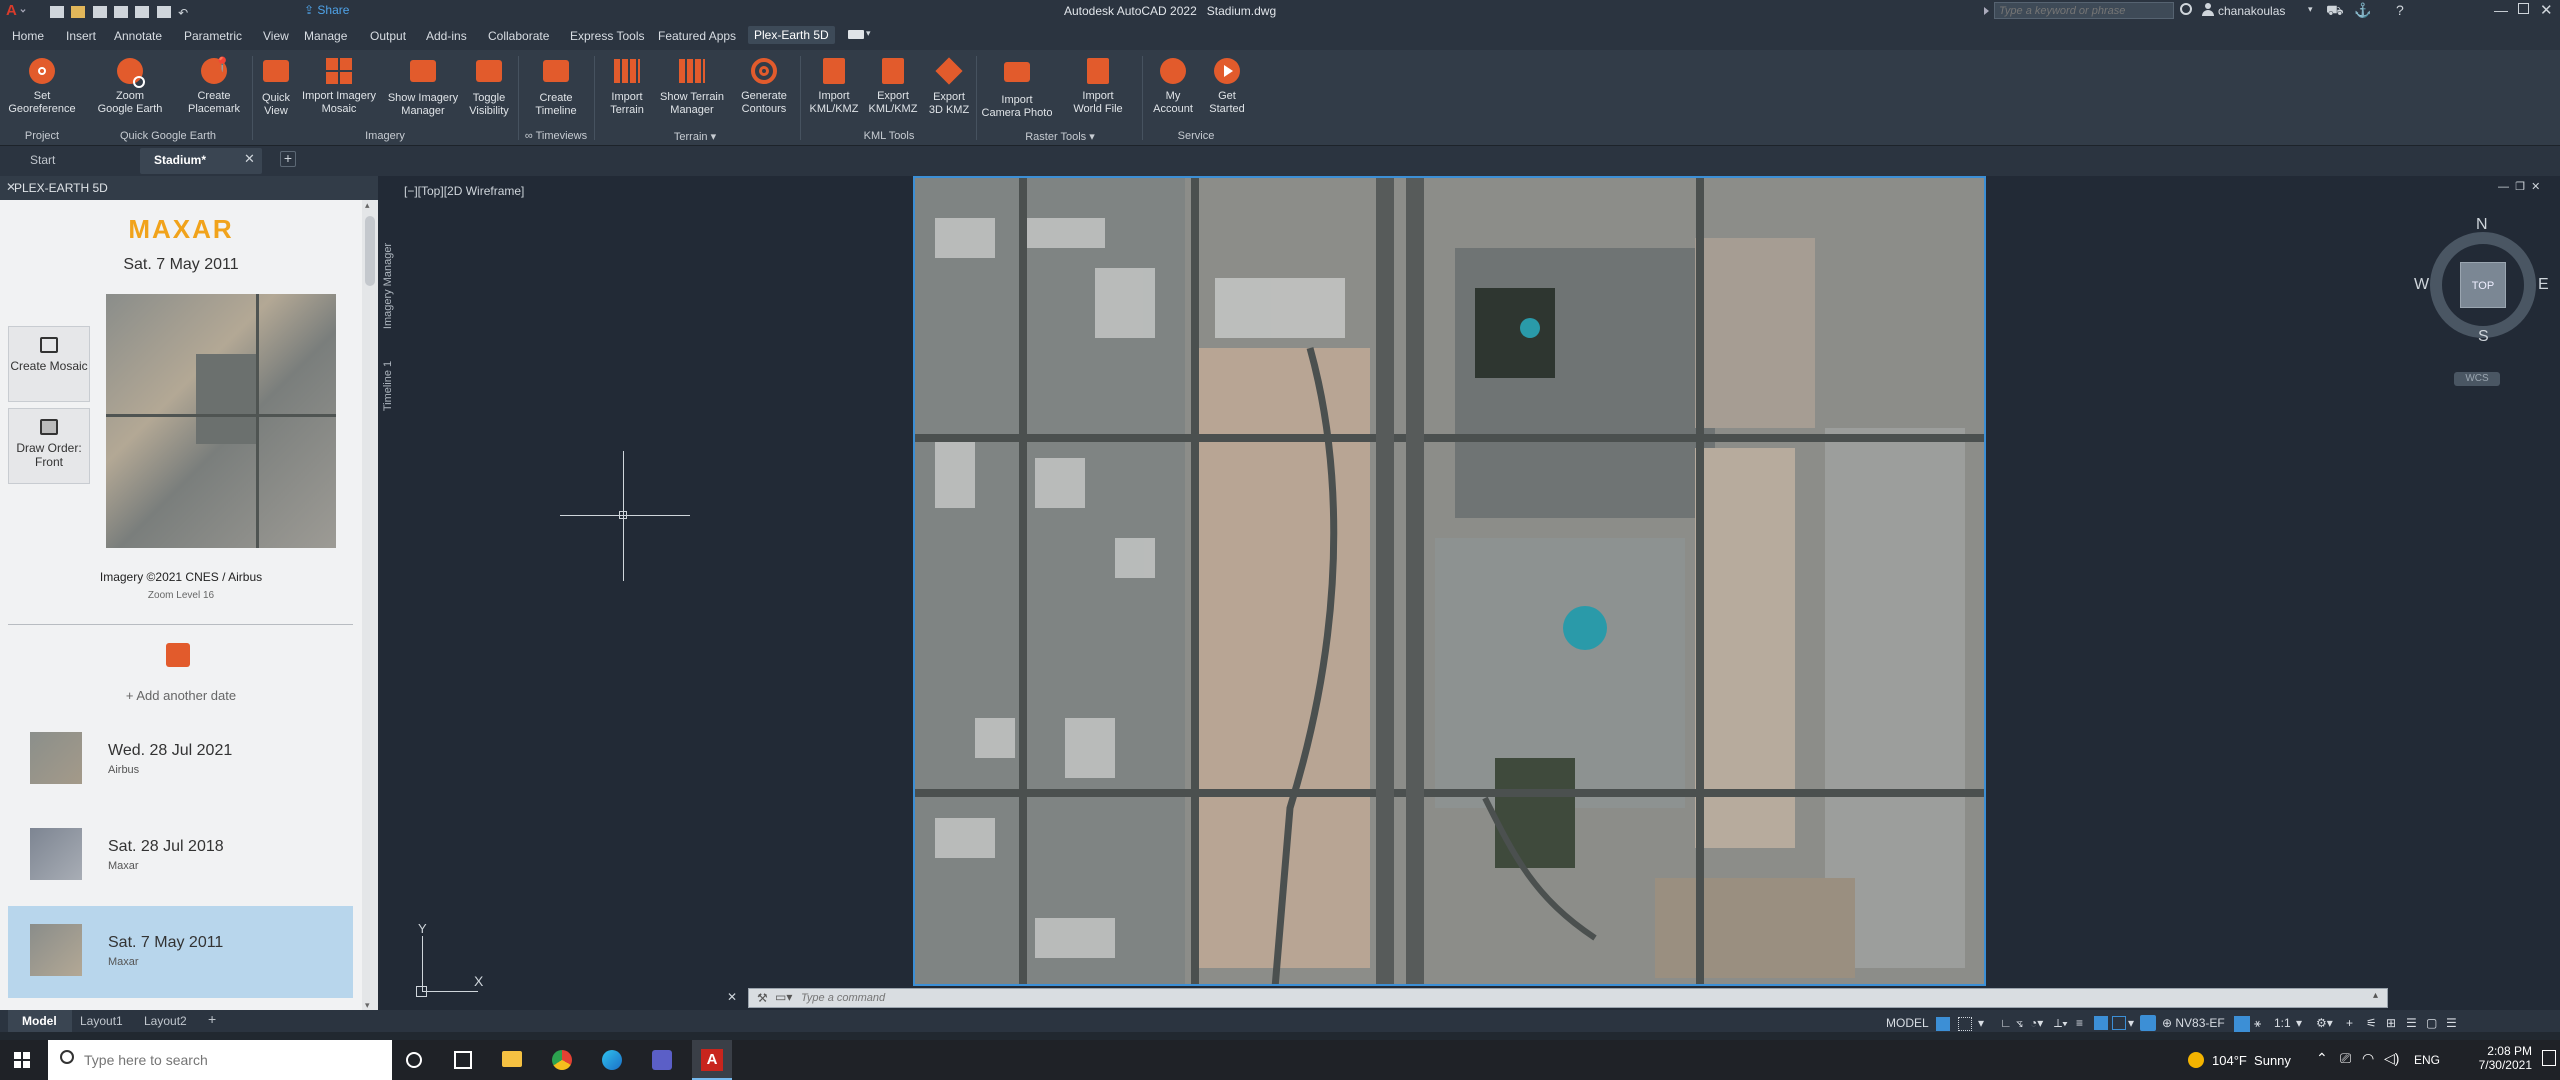 Image resolution: width=2560 pixels, height=1080 pixels. I want to click on clean-screen-icon: ▢, so click(2431, 1023).